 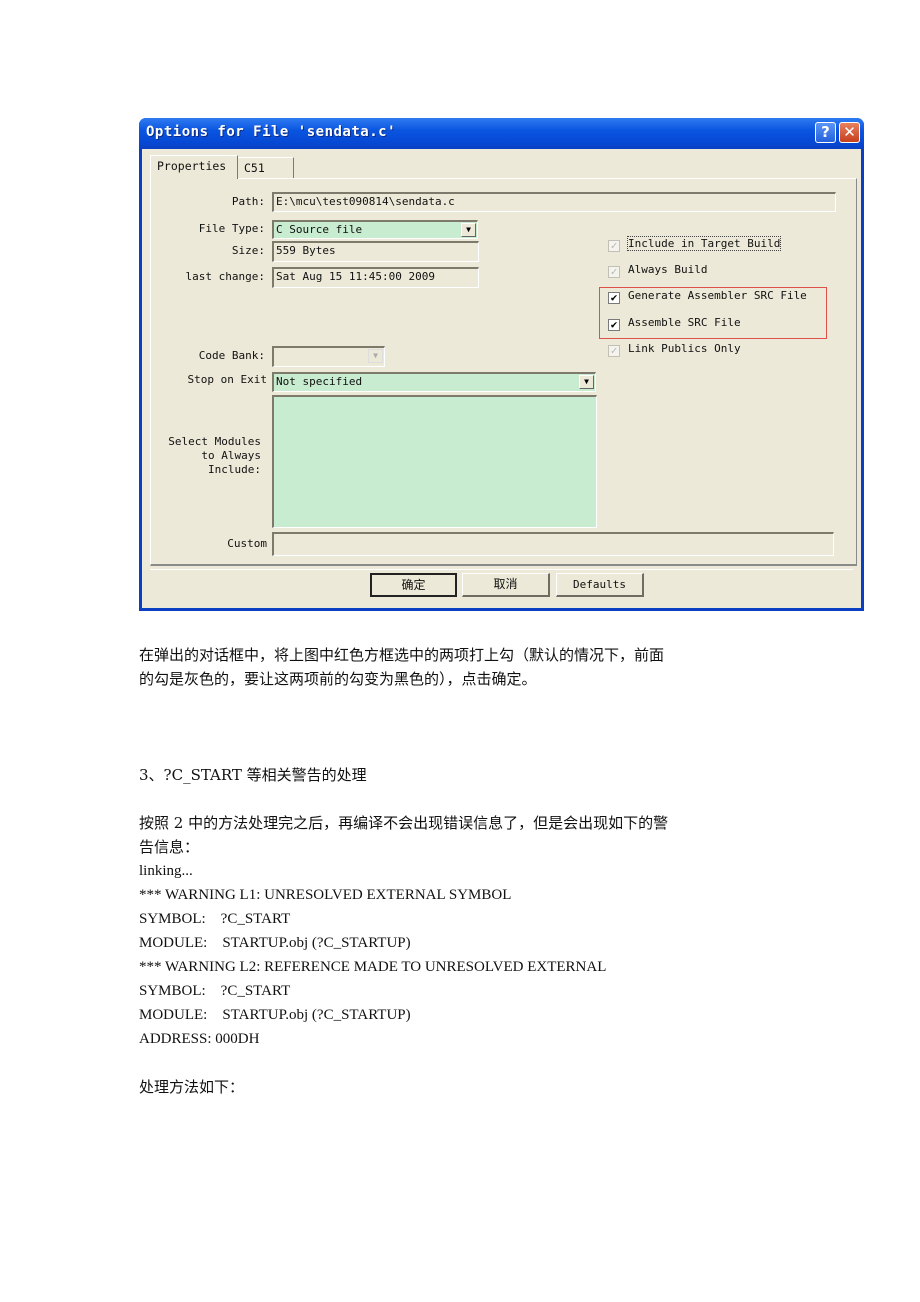 I want to click on custom-field, so click(x=553, y=544).